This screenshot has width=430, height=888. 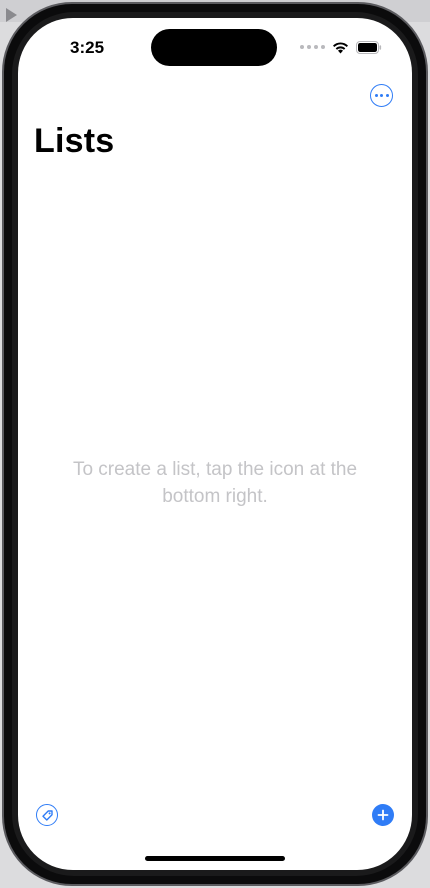 I want to click on ellipsis-circle-icon, so click(x=376, y=95).